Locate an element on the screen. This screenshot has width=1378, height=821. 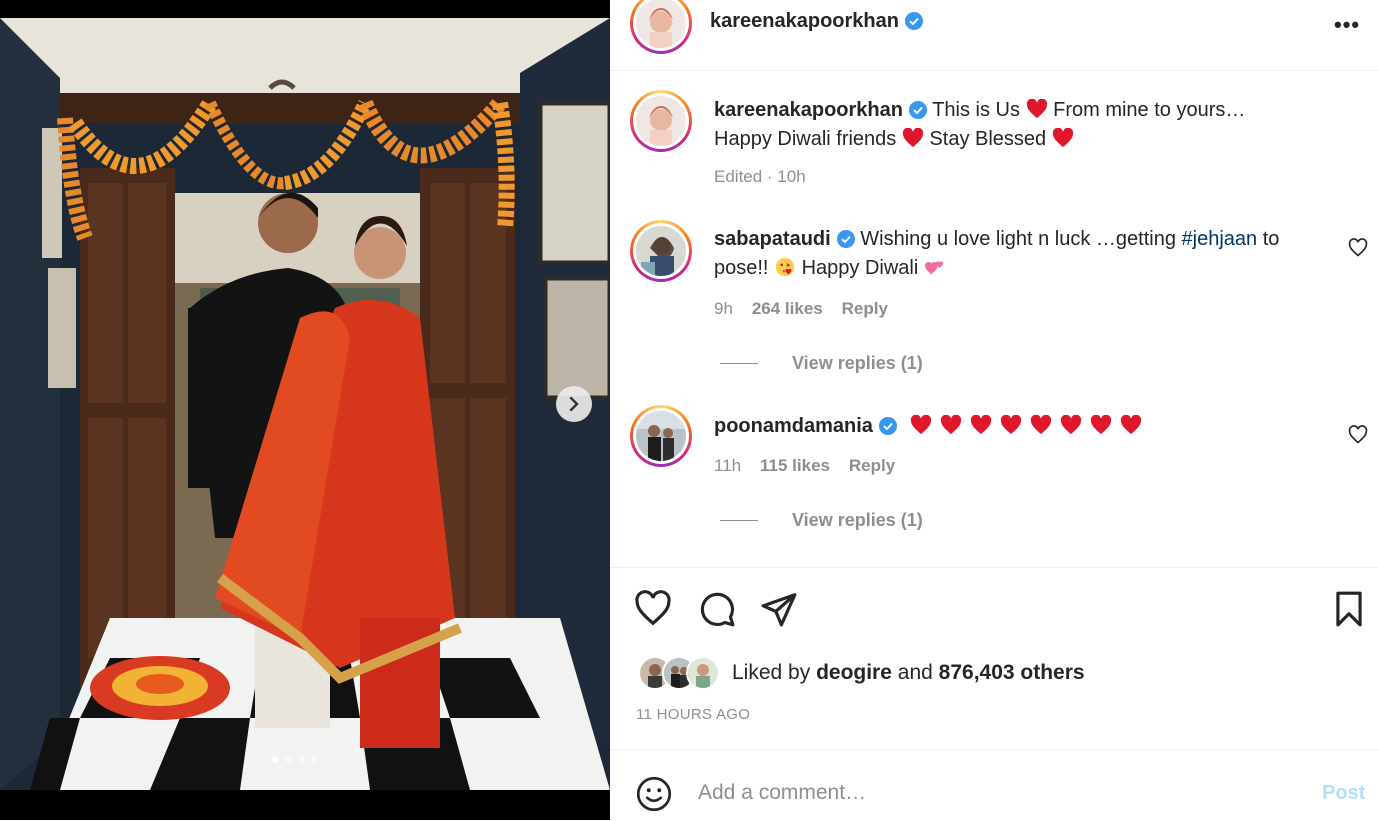
next-slide-button is located at coordinates (574, 404).